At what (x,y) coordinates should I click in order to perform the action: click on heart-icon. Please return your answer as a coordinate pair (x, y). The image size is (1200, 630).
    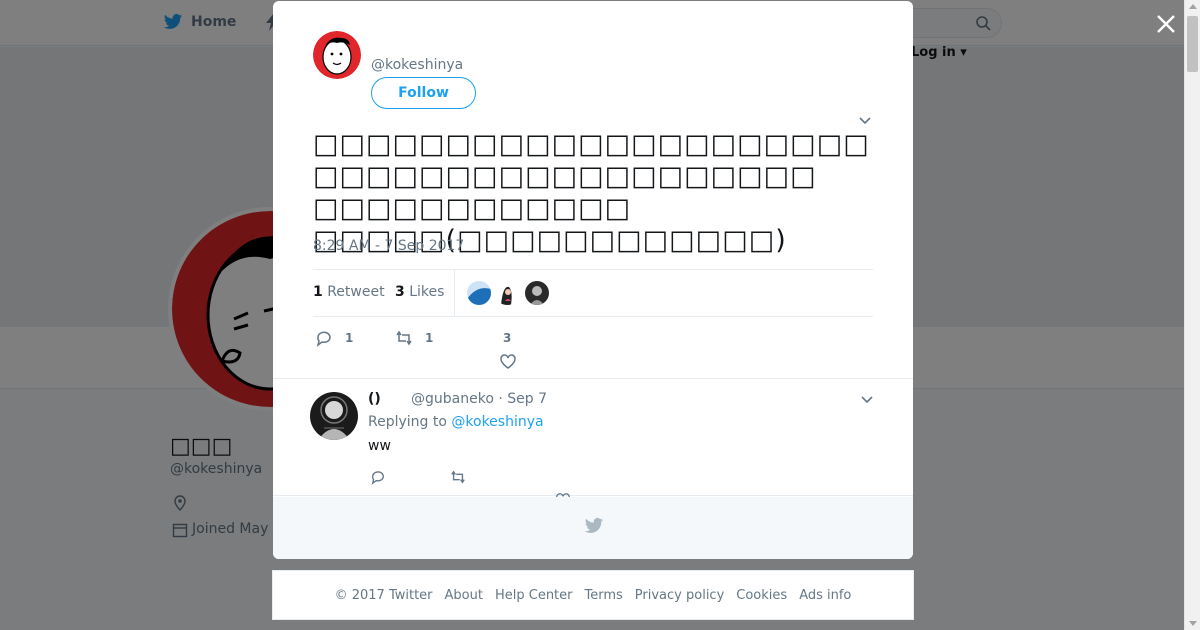
    Looking at the image, I should click on (508, 362).